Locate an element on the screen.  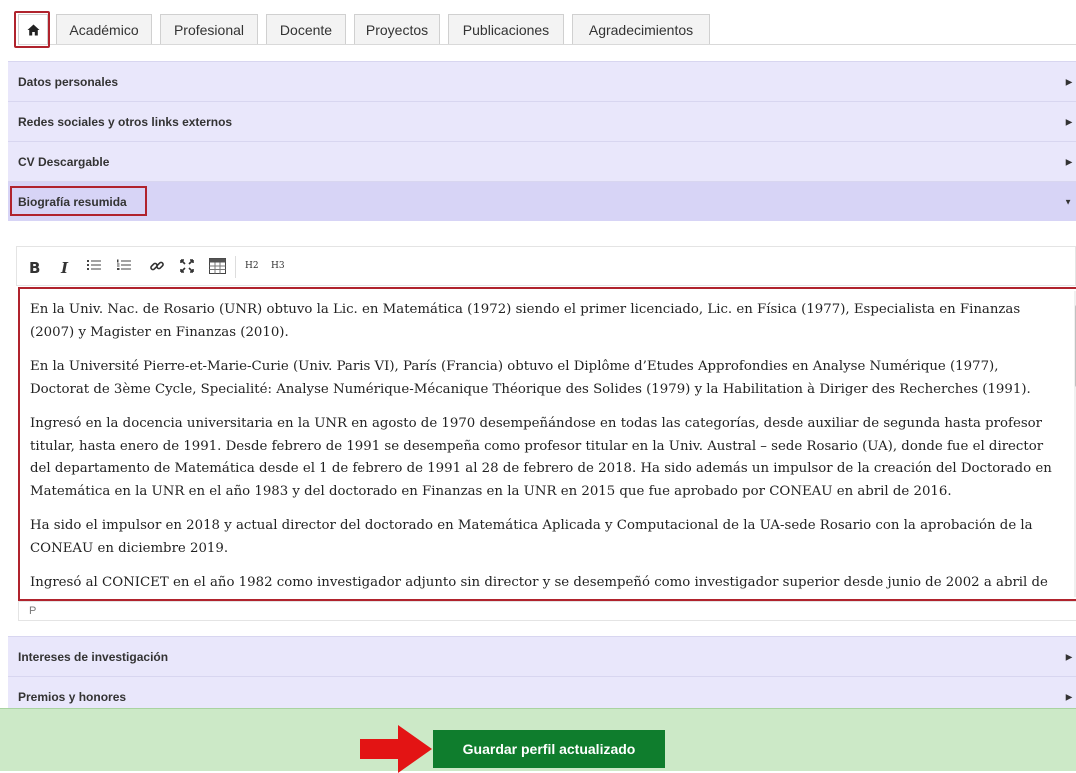
tab-home is located at coordinates (33, 29).